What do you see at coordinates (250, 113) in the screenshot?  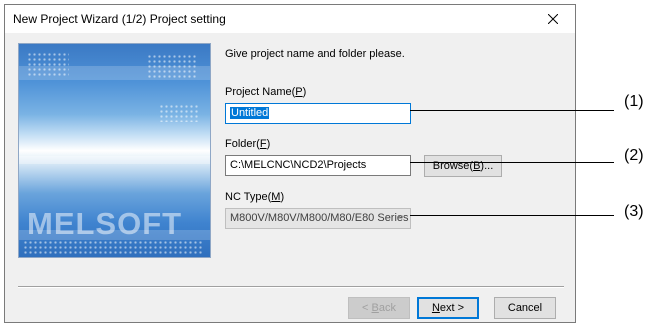 I see `project-name-value: Untitled` at bounding box center [250, 113].